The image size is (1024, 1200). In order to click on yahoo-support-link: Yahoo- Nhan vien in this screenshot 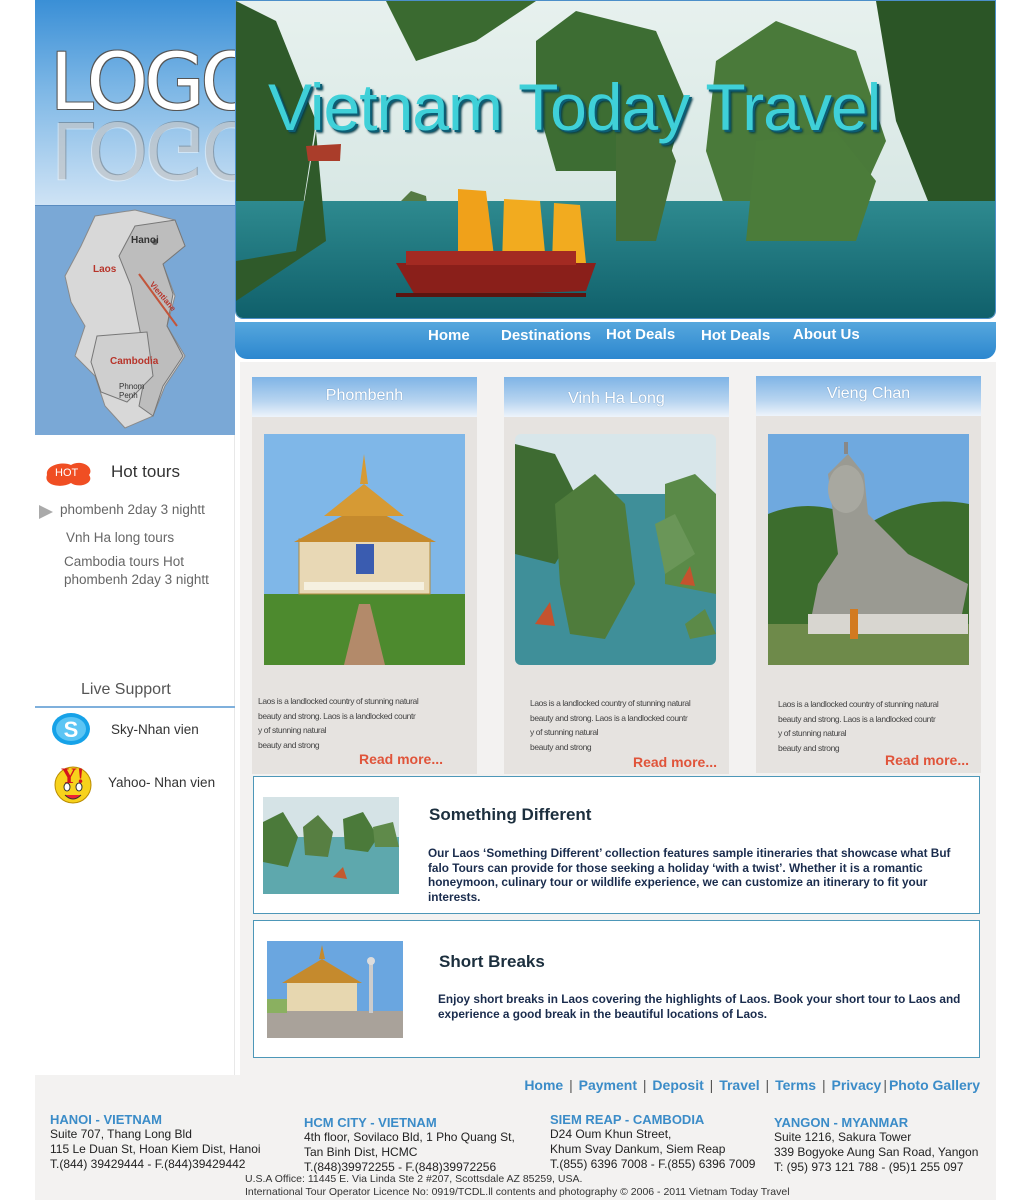, I will do `click(161, 782)`.